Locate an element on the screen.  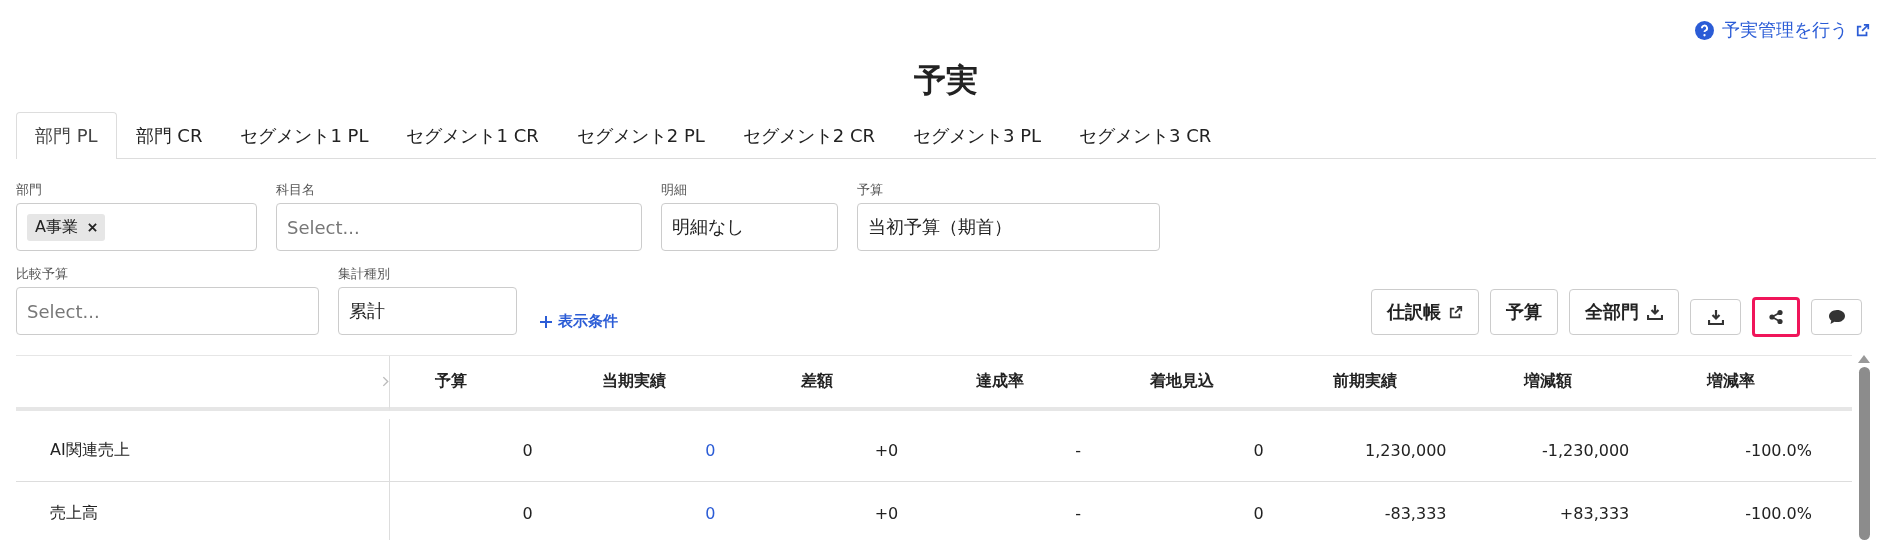
column-header: 着地見込 is located at coordinates (1182, 381).